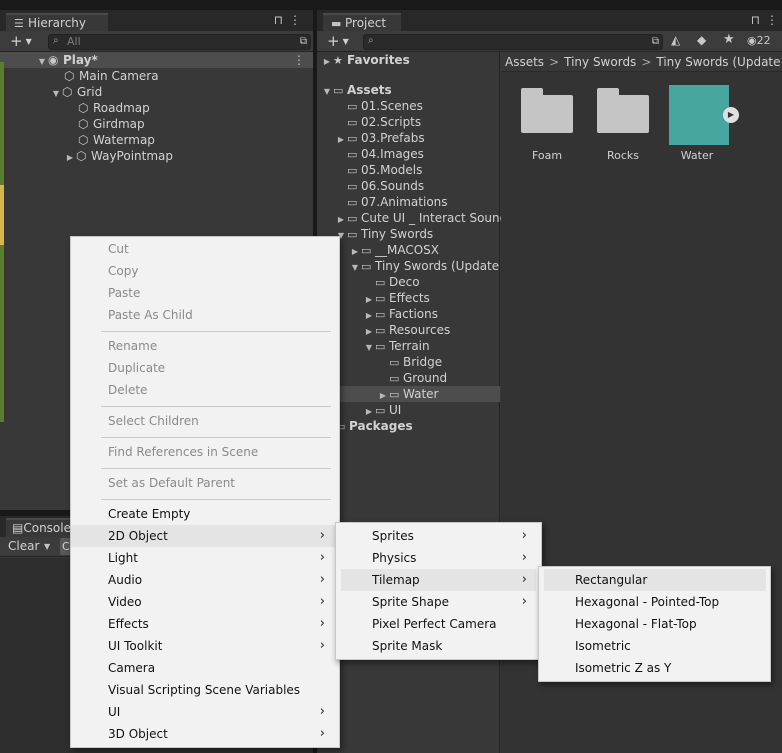 The height and width of the screenshot is (753, 782). What do you see at coordinates (394, 250) in the screenshot?
I see `tree-item-macosx: ▶ ▭ __MACOSX` at bounding box center [394, 250].